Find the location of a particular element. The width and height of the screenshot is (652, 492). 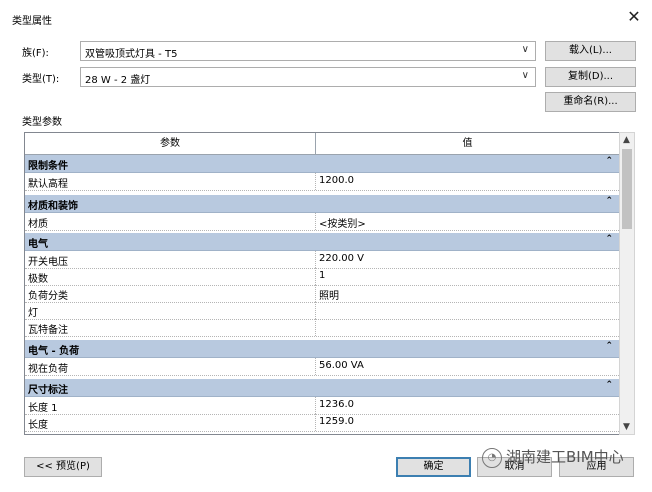

watermark: ◔ 湖南建工BIM中心 is located at coordinates (553, 457).